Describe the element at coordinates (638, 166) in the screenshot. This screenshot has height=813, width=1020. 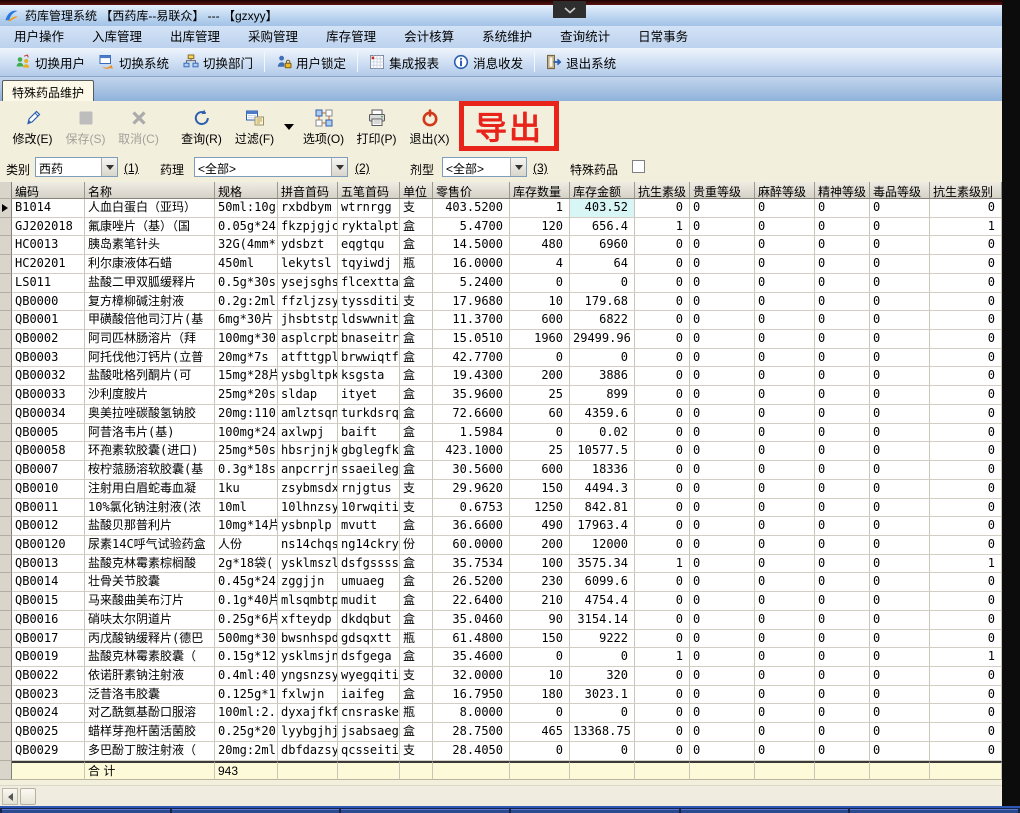
I see `special-drug-checkbox` at that location.